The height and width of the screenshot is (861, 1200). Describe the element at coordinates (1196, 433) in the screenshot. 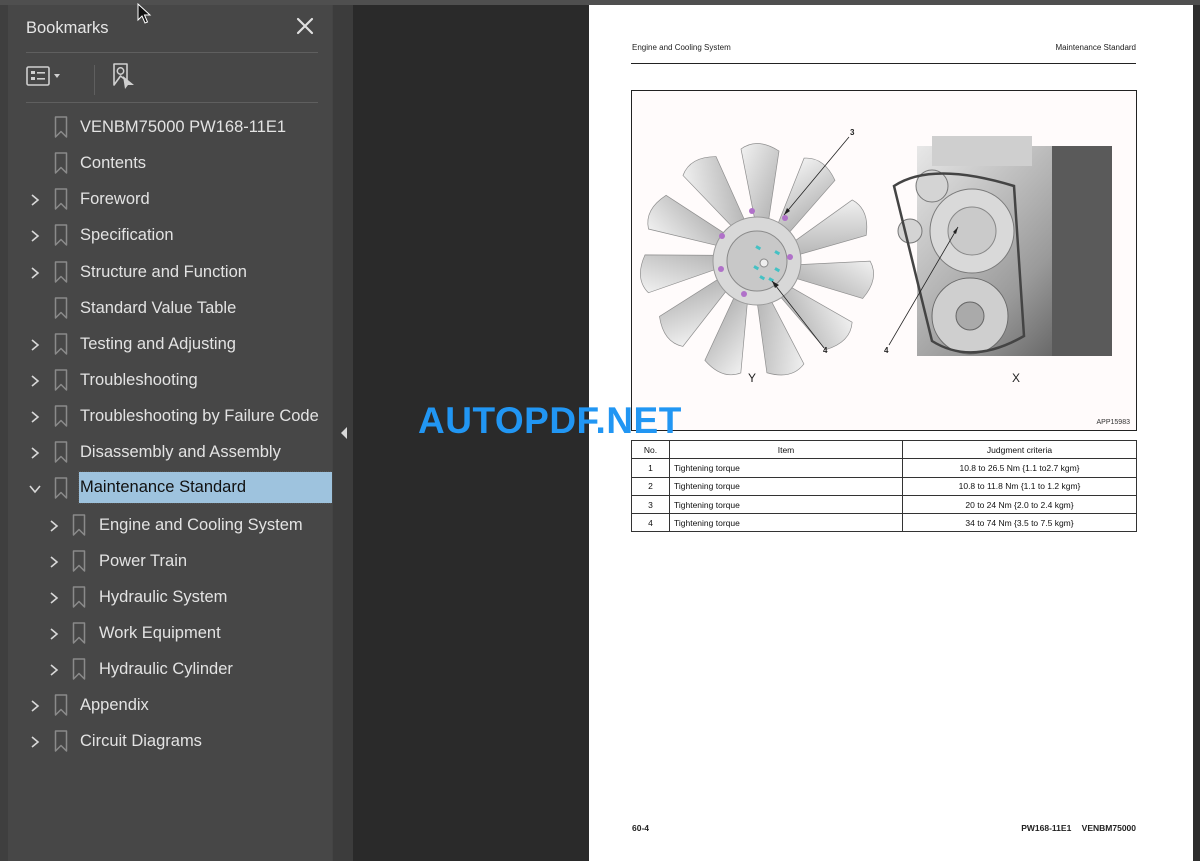

I see `vertical-scrollbar-track` at that location.